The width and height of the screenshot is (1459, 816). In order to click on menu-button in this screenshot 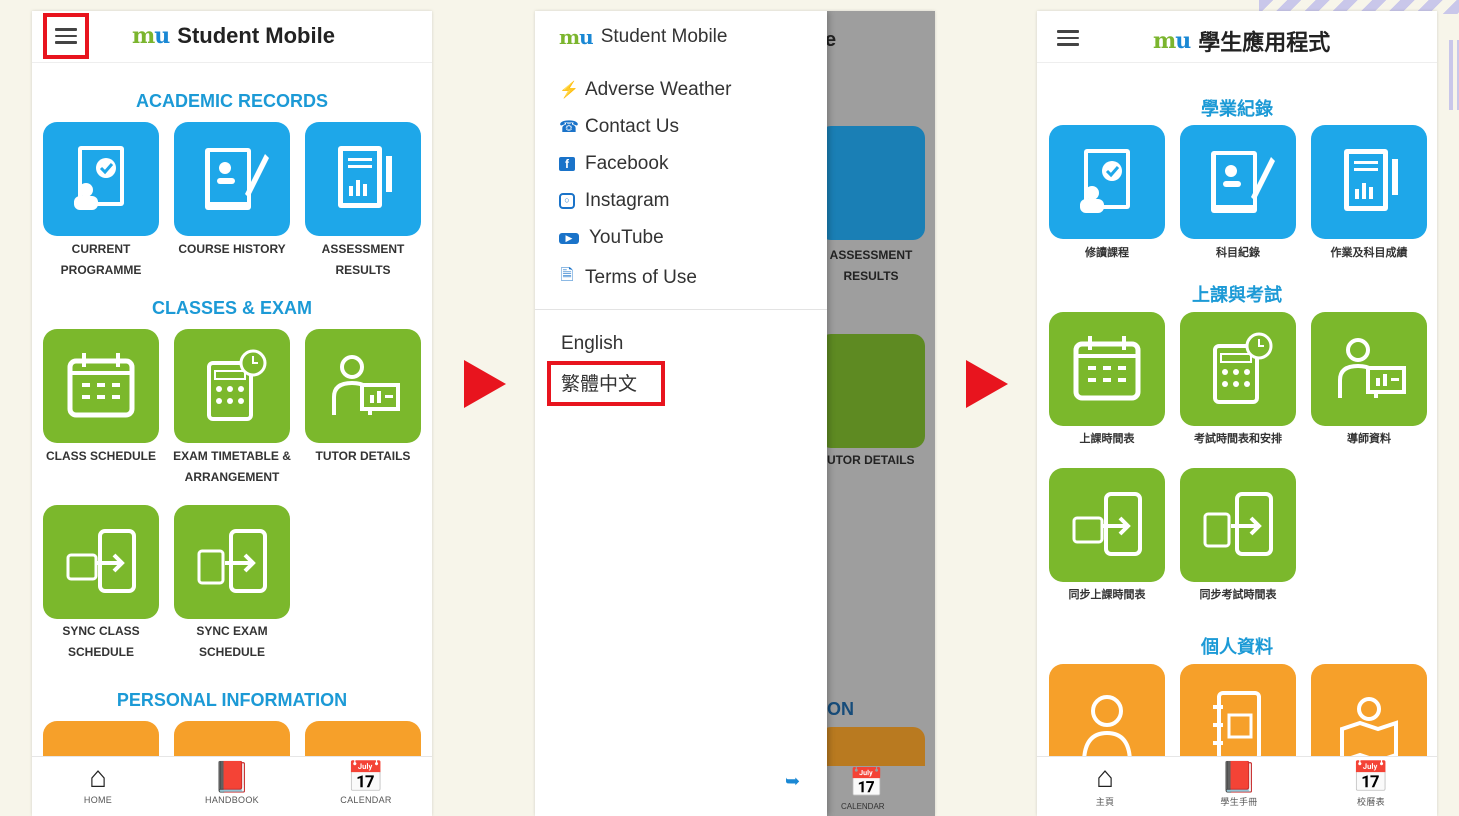, I will do `click(1068, 38)`.